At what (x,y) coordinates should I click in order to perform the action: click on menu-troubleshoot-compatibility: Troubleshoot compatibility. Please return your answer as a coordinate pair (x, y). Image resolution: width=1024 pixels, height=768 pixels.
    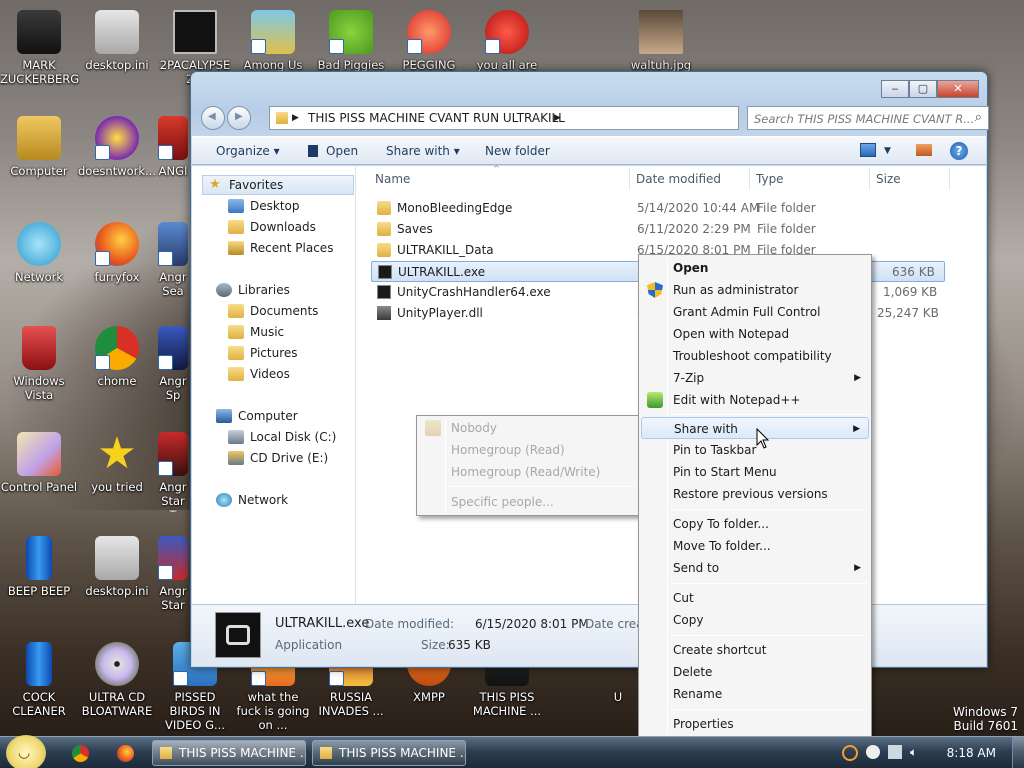
    Looking at the image, I should click on (755, 356).